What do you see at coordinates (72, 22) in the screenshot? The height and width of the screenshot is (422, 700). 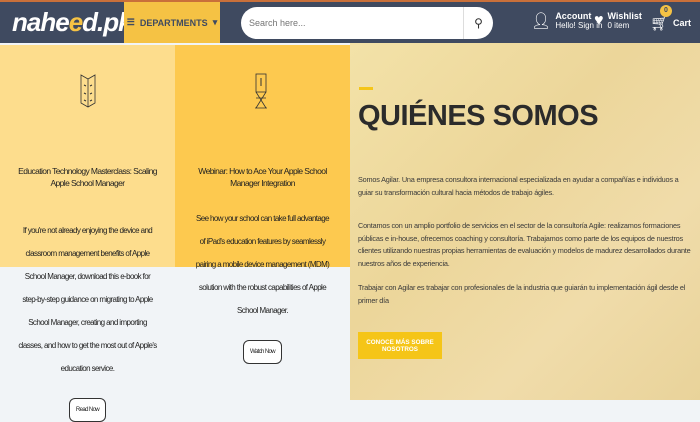 I see `logo: naheed.pk` at bounding box center [72, 22].